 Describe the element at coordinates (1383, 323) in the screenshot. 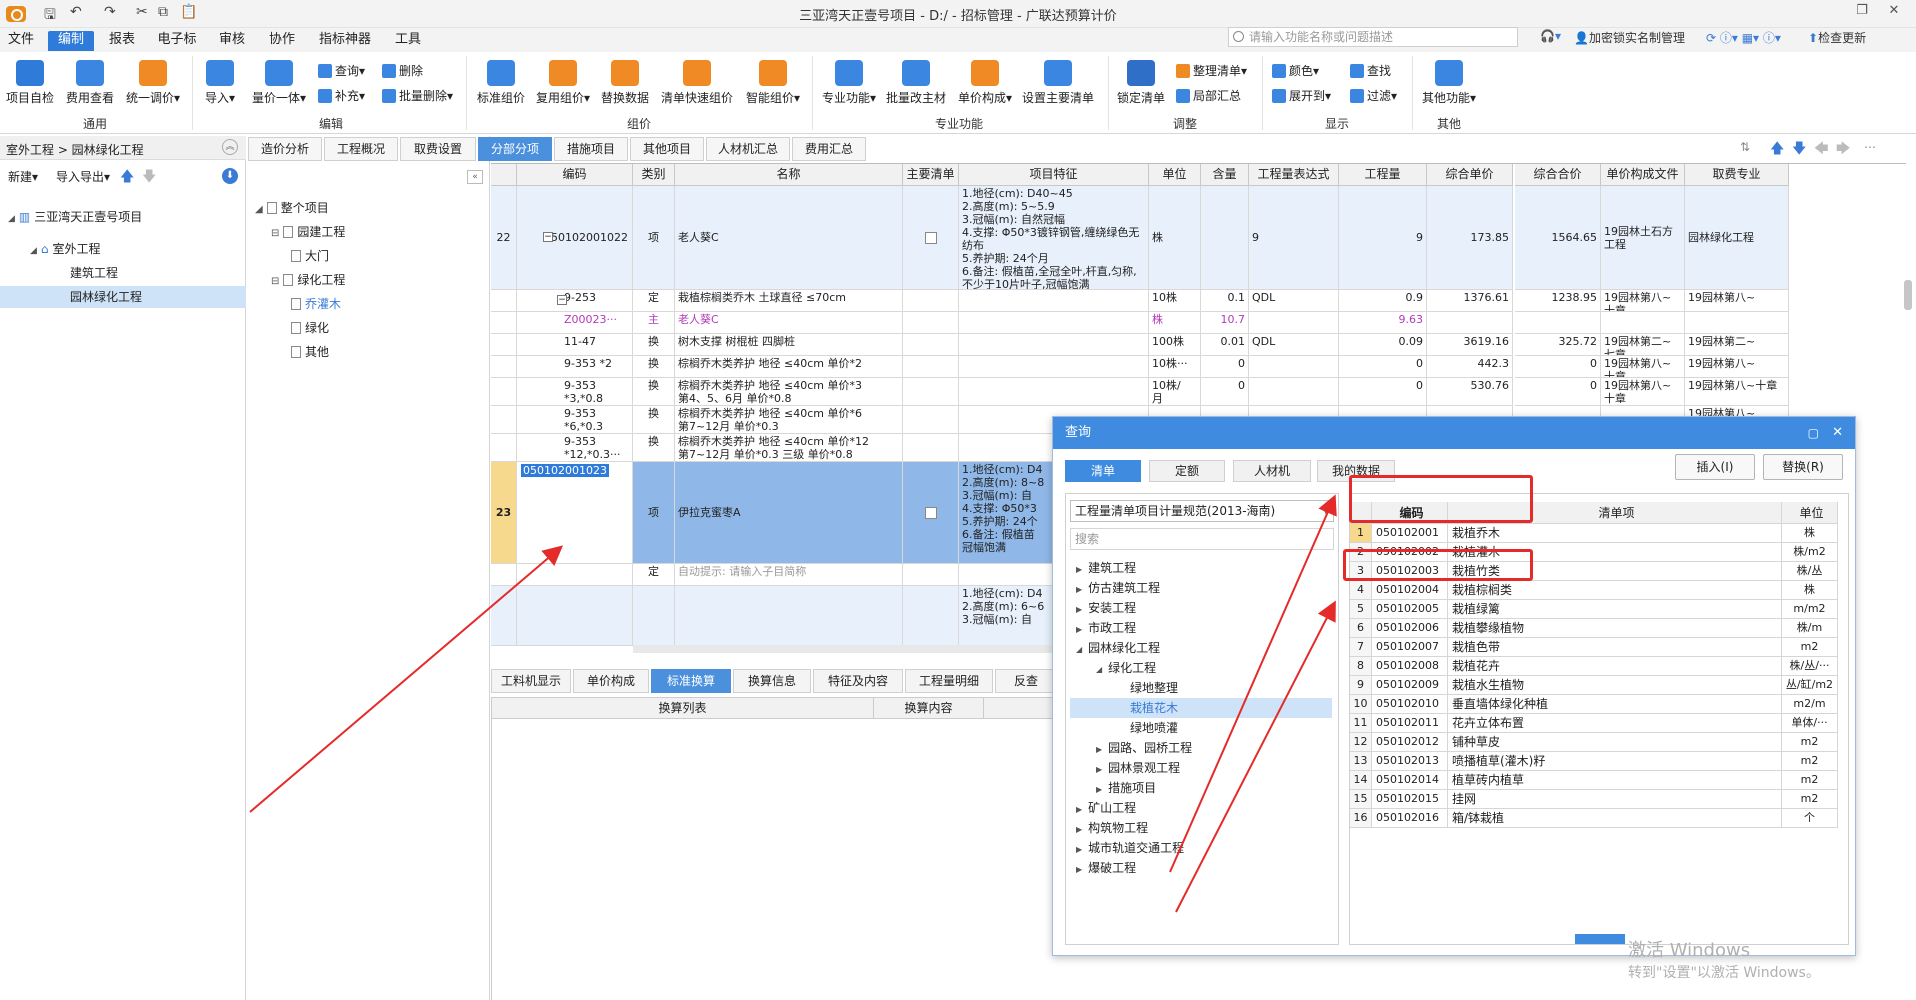

I see `grid-cell: 9.63` at that location.